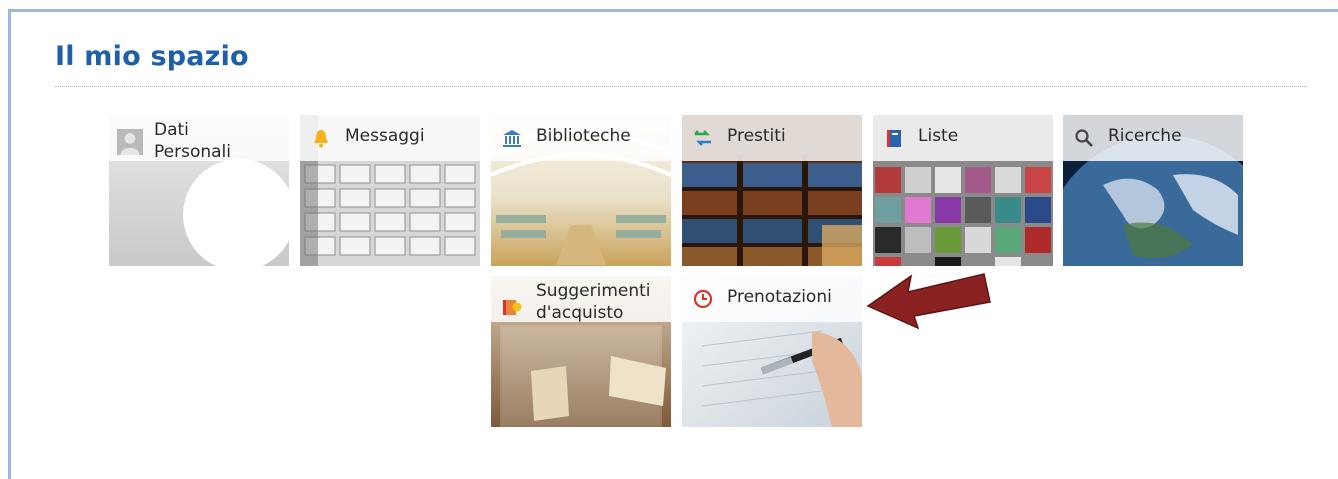 The image size is (1338, 479). I want to click on tile-prenotazioni: Prenotazioni, so click(772, 351).